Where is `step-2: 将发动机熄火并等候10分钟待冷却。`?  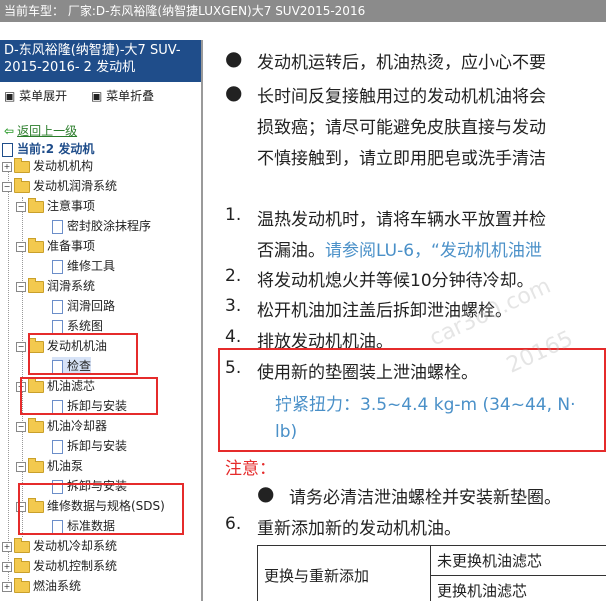
step-2: 将发动机熄火并等候10分钟待冷却。 is located at coordinates (395, 281).